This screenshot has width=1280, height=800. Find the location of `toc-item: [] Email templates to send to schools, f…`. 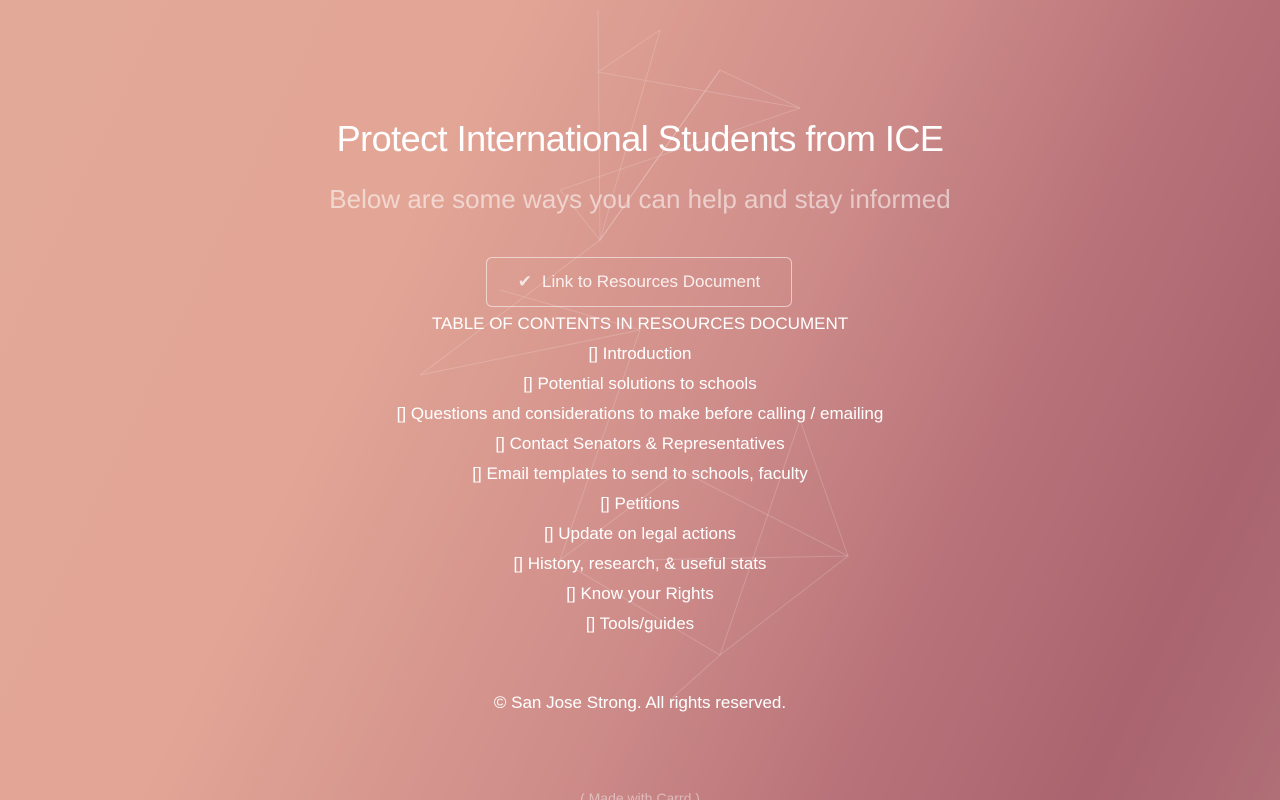

toc-item: [] Email templates to send to schools, f… is located at coordinates (640, 473).